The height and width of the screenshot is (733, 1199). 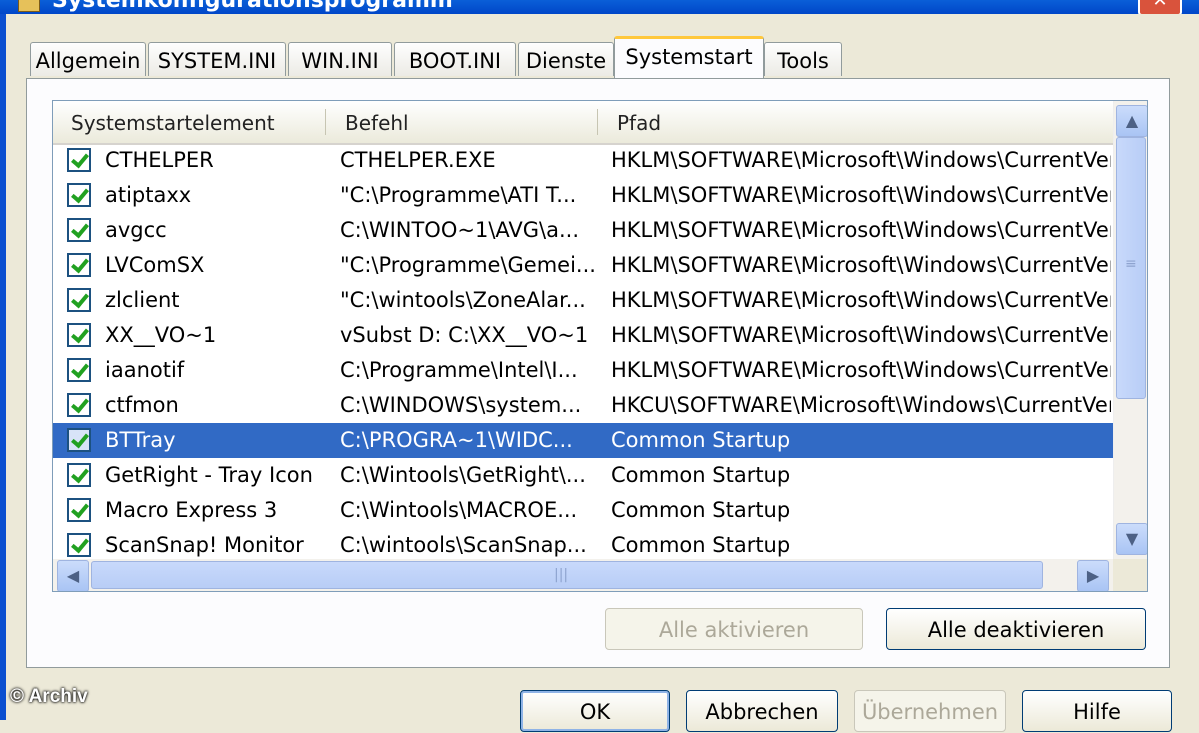 I want to click on window-frame-edge, so click(x=3, y=367).